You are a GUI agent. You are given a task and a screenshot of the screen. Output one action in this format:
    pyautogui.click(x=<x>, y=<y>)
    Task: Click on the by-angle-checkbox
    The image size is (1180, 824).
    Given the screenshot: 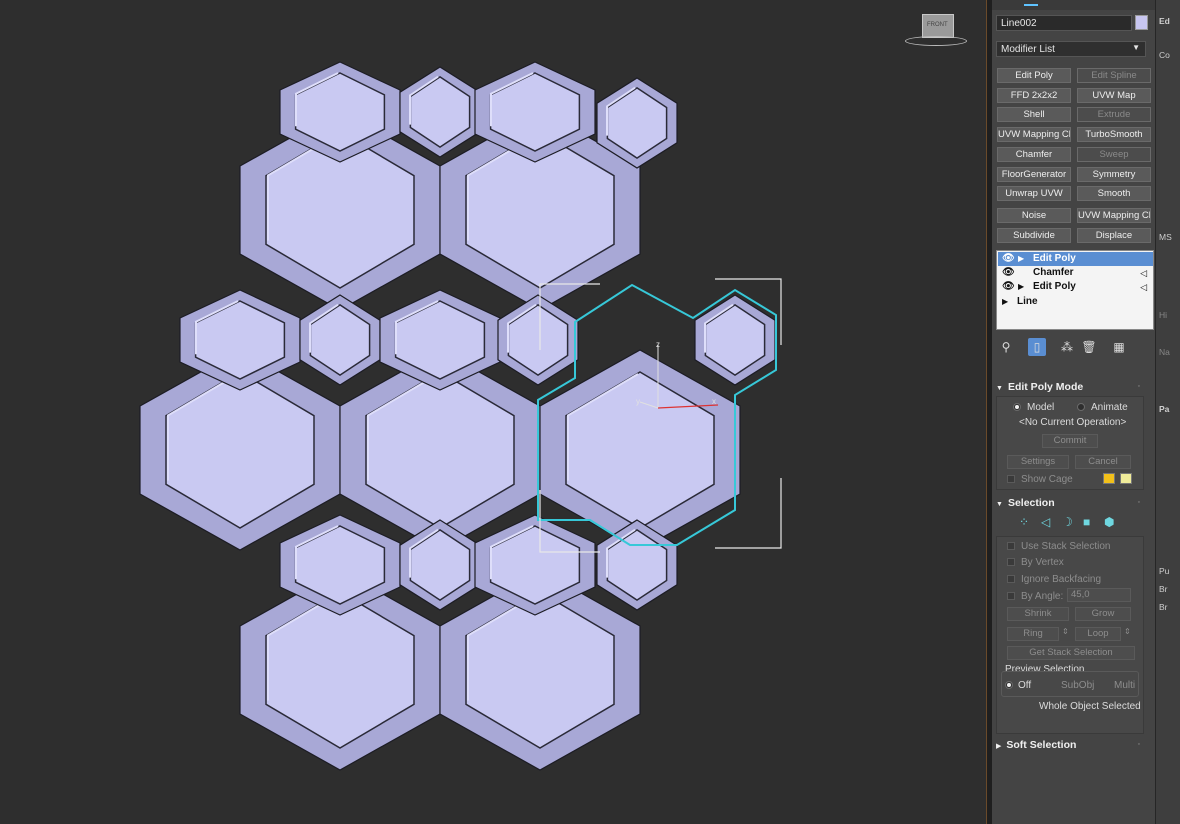 What is the action you would take?
    pyautogui.click(x=1011, y=596)
    